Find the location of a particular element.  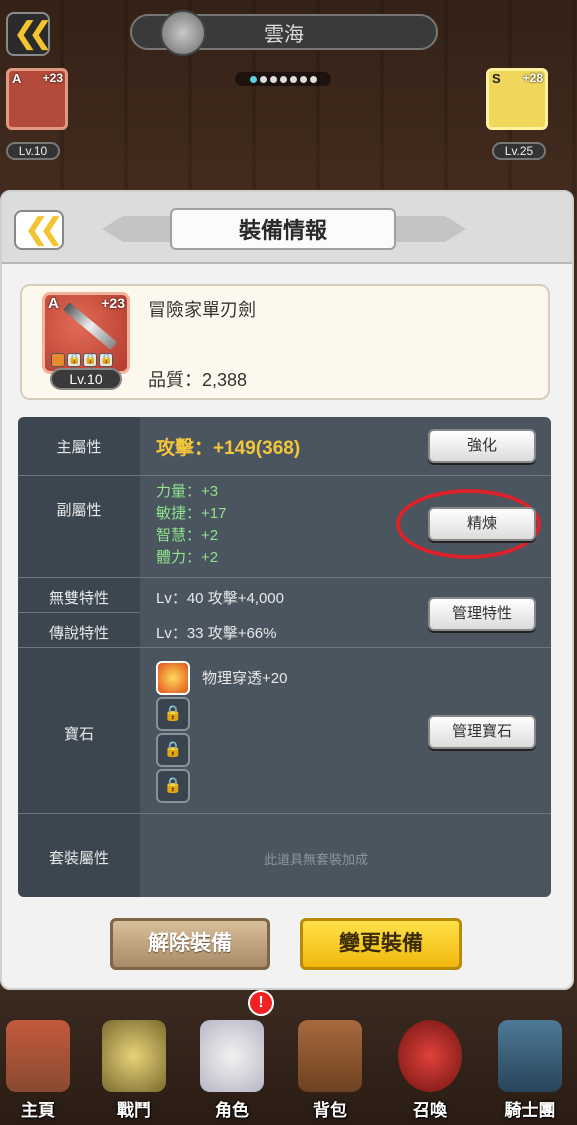

item-level: Lv.10 is located at coordinates (86, 379).